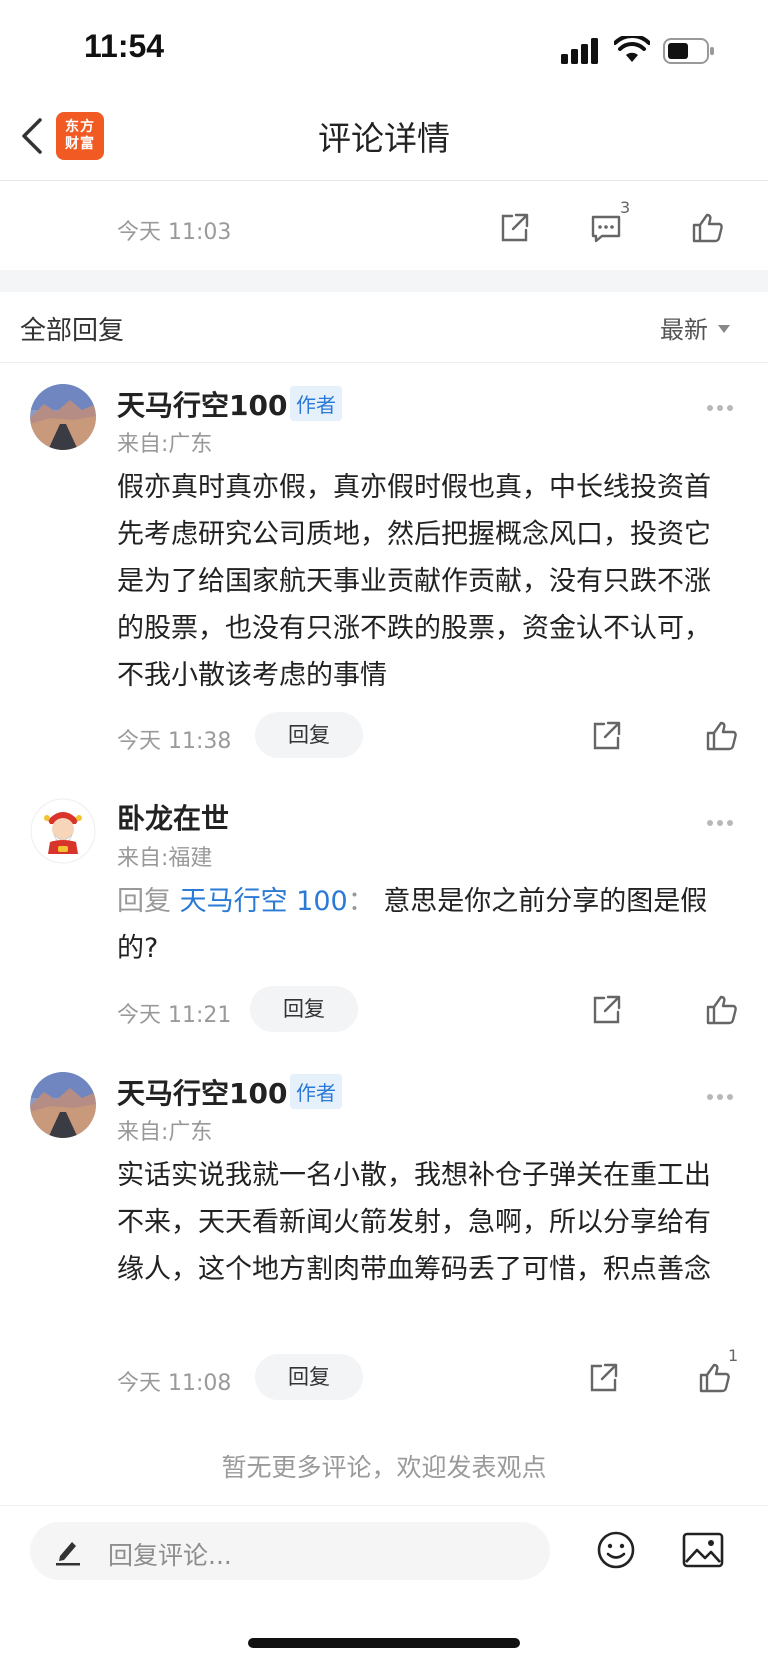  I want to click on pen-icon, so click(68, 1554).